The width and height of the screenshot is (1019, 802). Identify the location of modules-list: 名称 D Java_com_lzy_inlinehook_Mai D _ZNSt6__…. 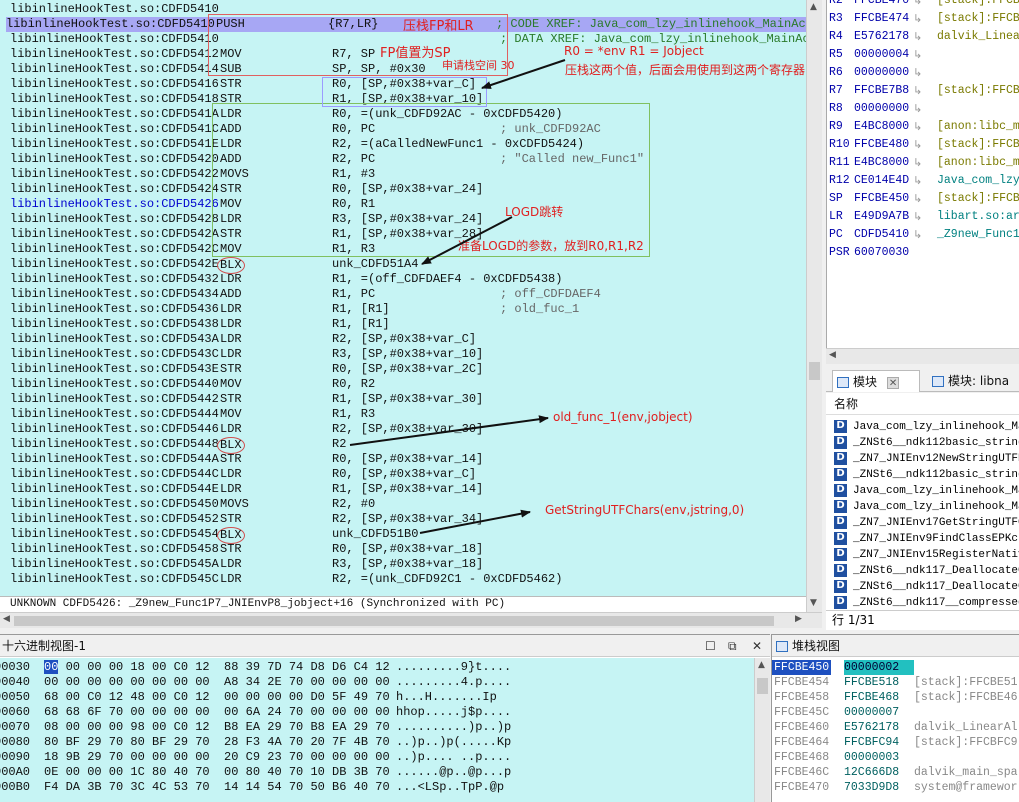
(922, 501).